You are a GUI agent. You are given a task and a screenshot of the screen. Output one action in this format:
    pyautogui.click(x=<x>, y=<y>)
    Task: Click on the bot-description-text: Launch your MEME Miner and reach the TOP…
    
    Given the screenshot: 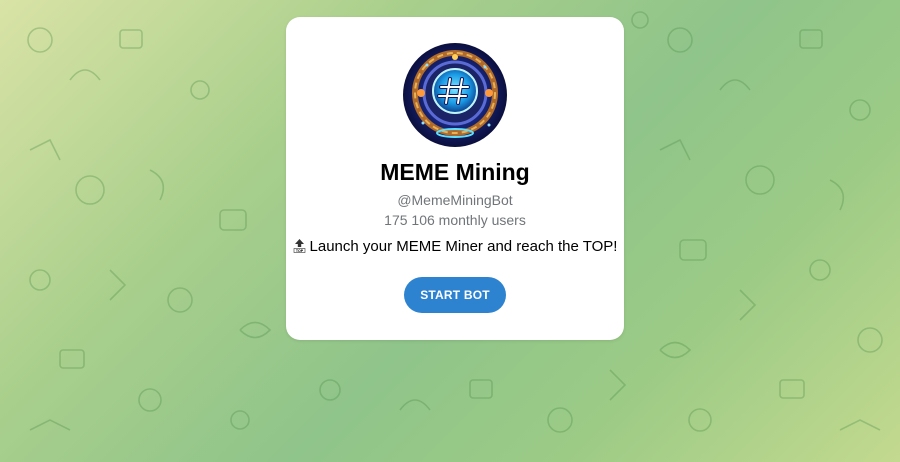 What is the action you would take?
    pyautogui.click(x=463, y=246)
    